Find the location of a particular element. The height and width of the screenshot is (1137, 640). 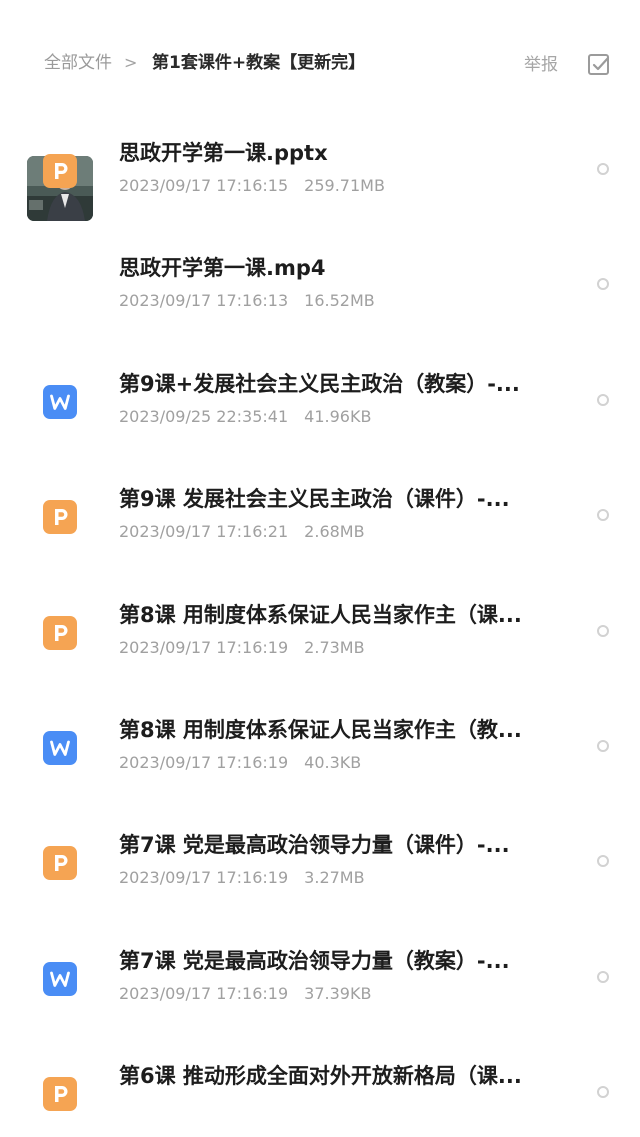

file-meta: 2023/09/17 17:16:19 3.27MB is located at coordinates (242, 878).